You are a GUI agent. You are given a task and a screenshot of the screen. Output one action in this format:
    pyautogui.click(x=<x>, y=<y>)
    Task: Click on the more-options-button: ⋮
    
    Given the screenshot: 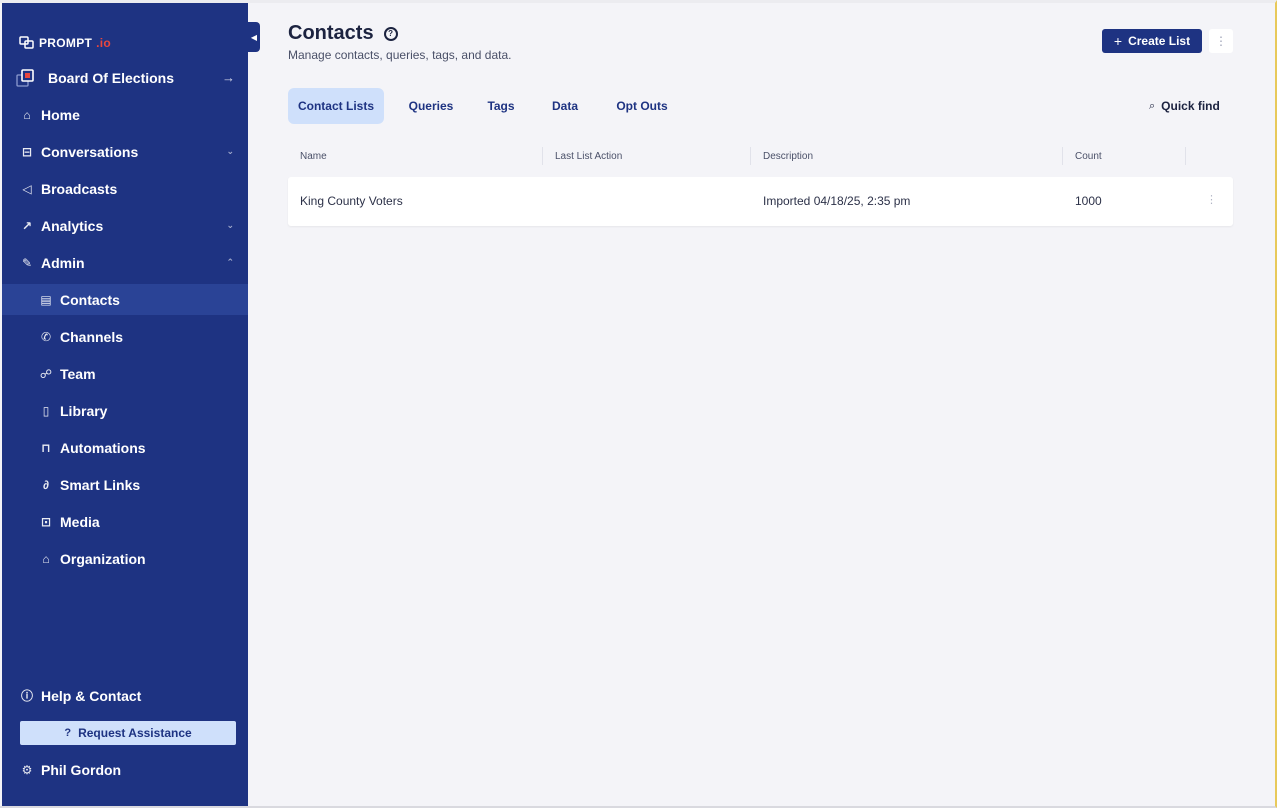 What is the action you would take?
    pyautogui.click(x=1221, y=41)
    